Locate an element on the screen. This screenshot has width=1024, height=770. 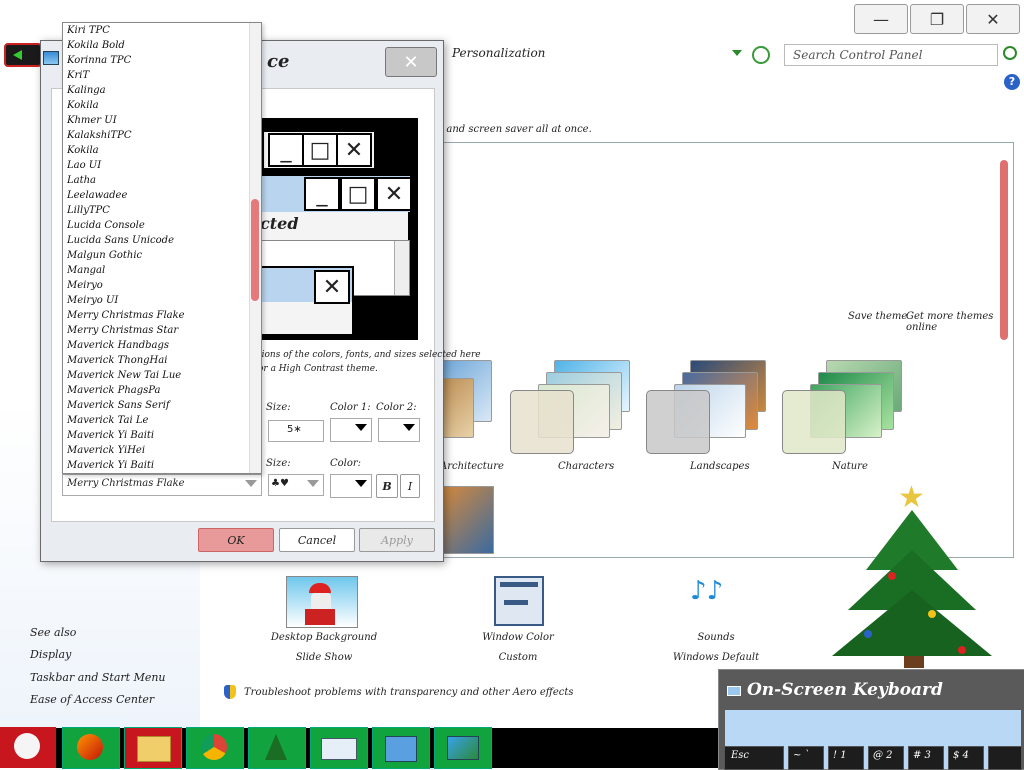
theme-landscapes is located at coordinates (711, 406).